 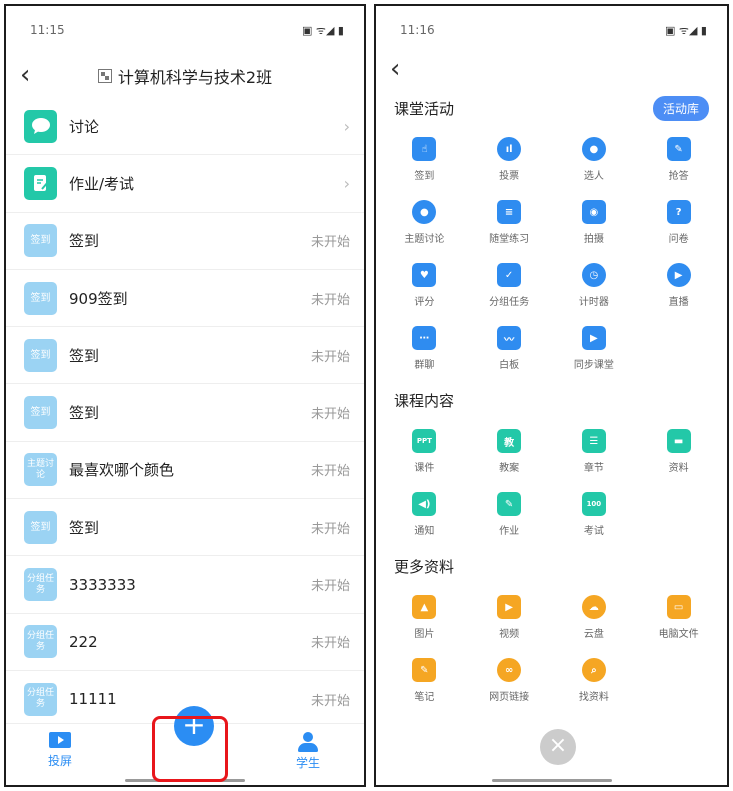 What do you see at coordinates (678, 176) in the screenshot?
I see `grid-item-label: 抢答` at bounding box center [678, 176].